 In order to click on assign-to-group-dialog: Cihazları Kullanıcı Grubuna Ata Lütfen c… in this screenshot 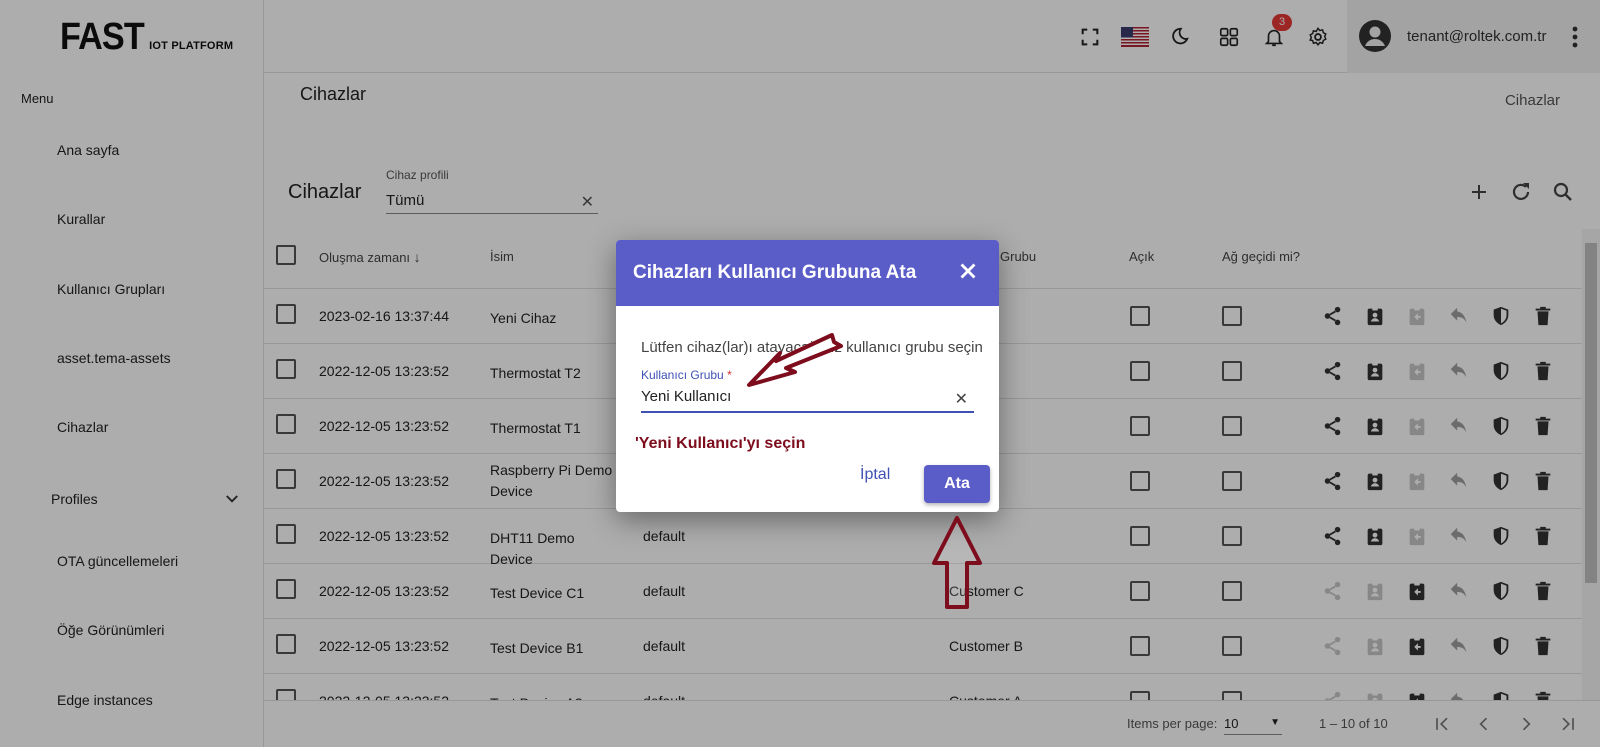, I will do `click(807, 376)`.